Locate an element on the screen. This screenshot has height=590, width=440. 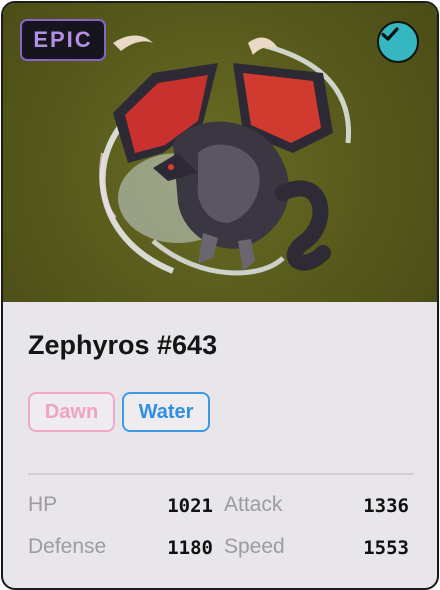
stat-label-hp: HP is located at coordinates (43, 504).